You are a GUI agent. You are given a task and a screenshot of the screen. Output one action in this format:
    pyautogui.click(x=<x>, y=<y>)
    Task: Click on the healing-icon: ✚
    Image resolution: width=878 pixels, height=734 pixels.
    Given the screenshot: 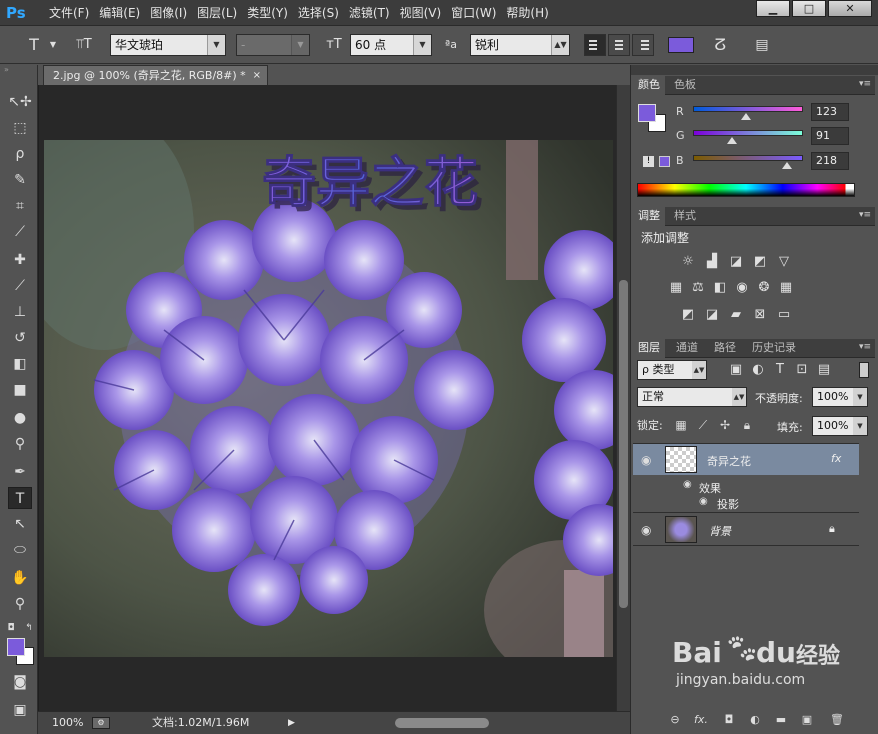 What is the action you would take?
    pyautogui.click(x=20, y=260)
    